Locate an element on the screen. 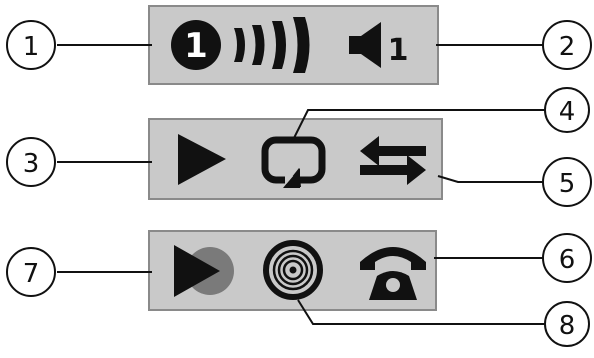  callout-2-label: 2 is located at coordinates (567, 47).